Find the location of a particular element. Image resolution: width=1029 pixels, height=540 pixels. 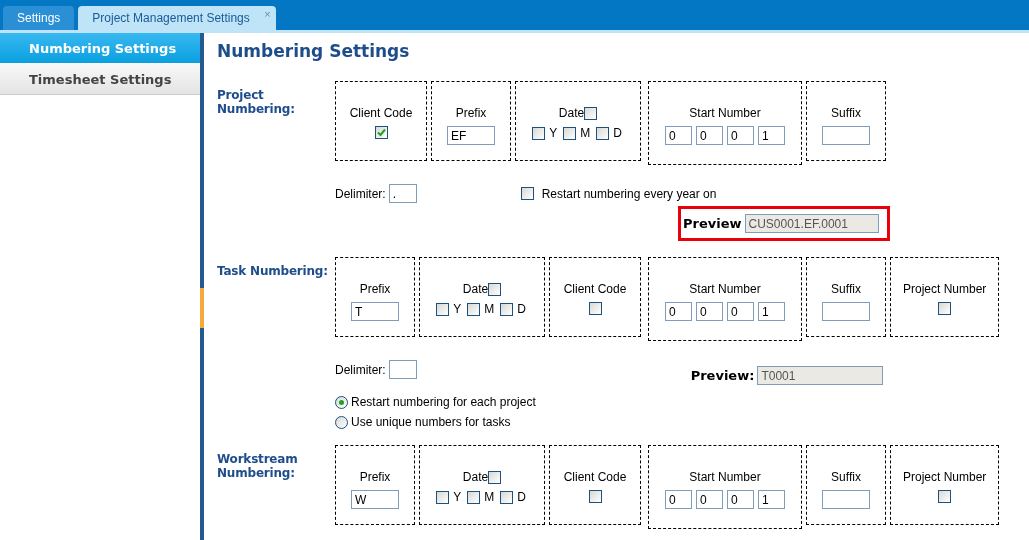

tab: Settings is located at coordinates (39, 18).